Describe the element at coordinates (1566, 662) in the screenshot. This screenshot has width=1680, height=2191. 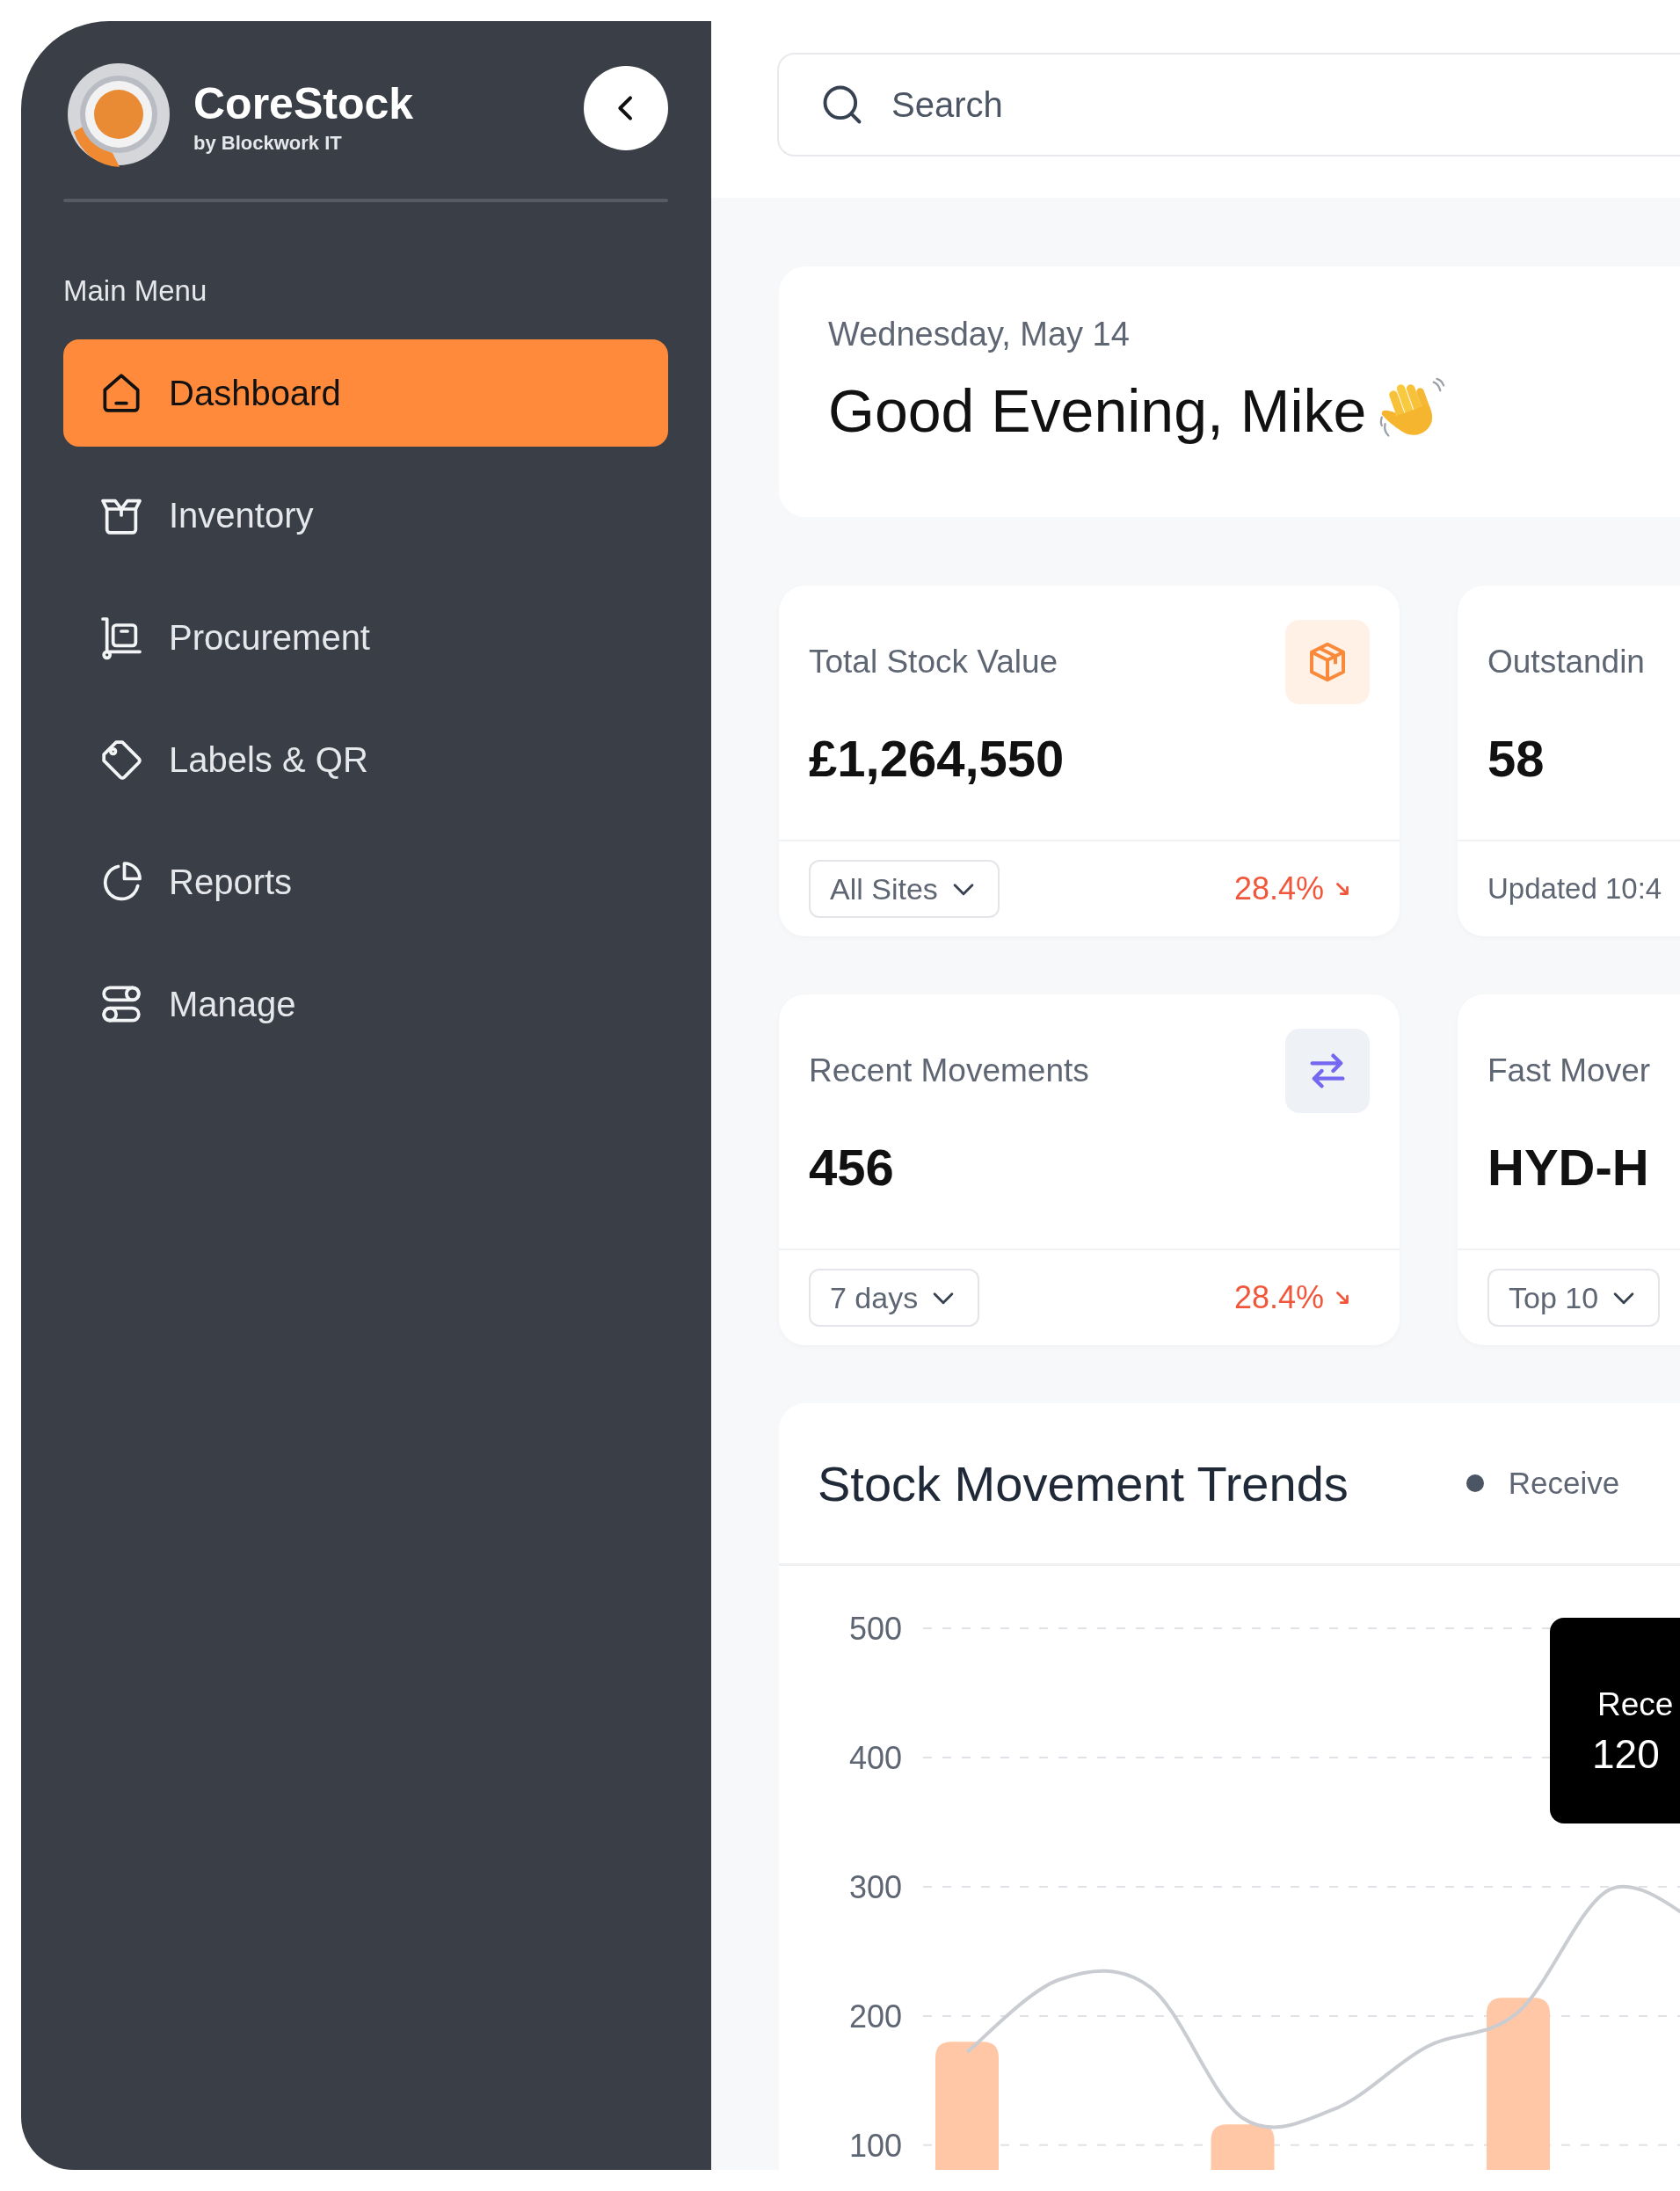
I see `card-title: Outstandin` at that location.